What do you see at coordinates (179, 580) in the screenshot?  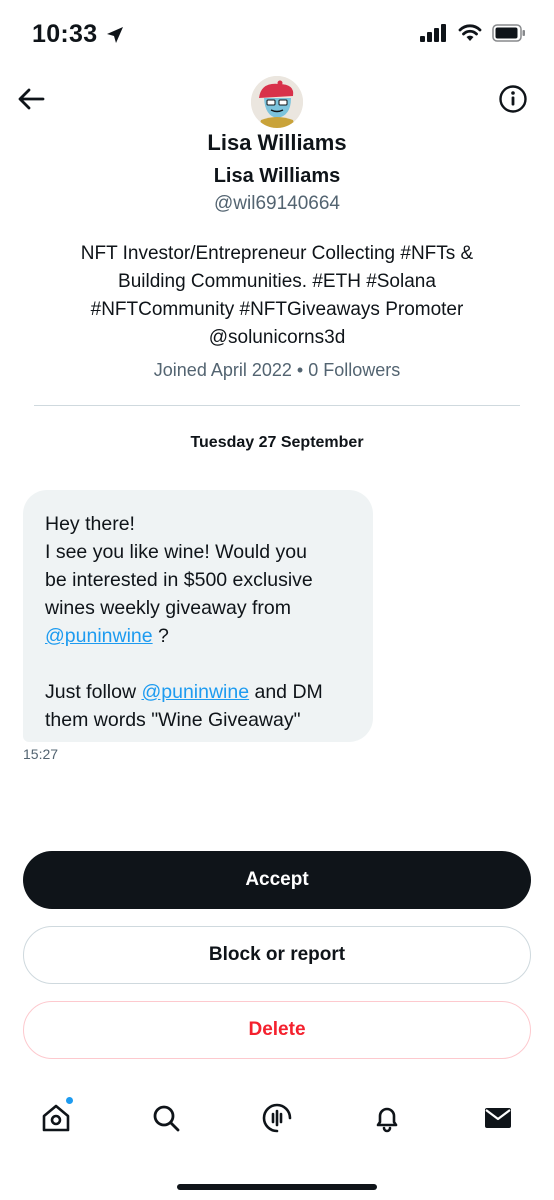 I see `message-line: be interested in $500 exclusive` at bounding box center [179, 580].